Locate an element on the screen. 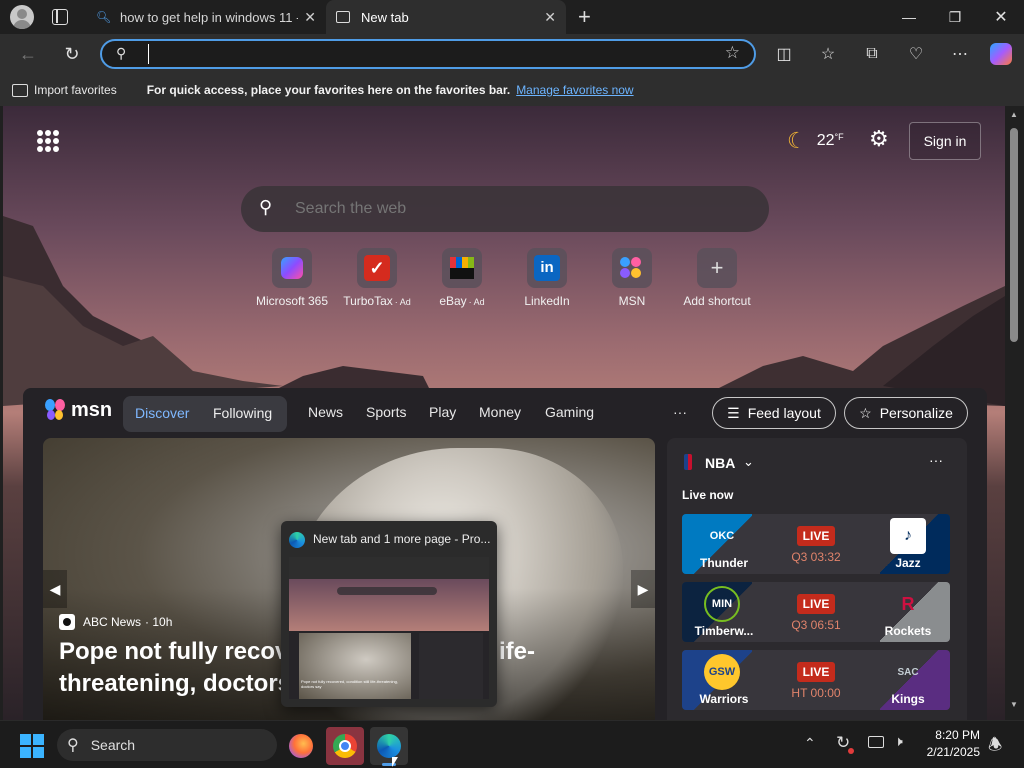  shortcut-add: + Add shortcut is located at coordinates (717, 278).